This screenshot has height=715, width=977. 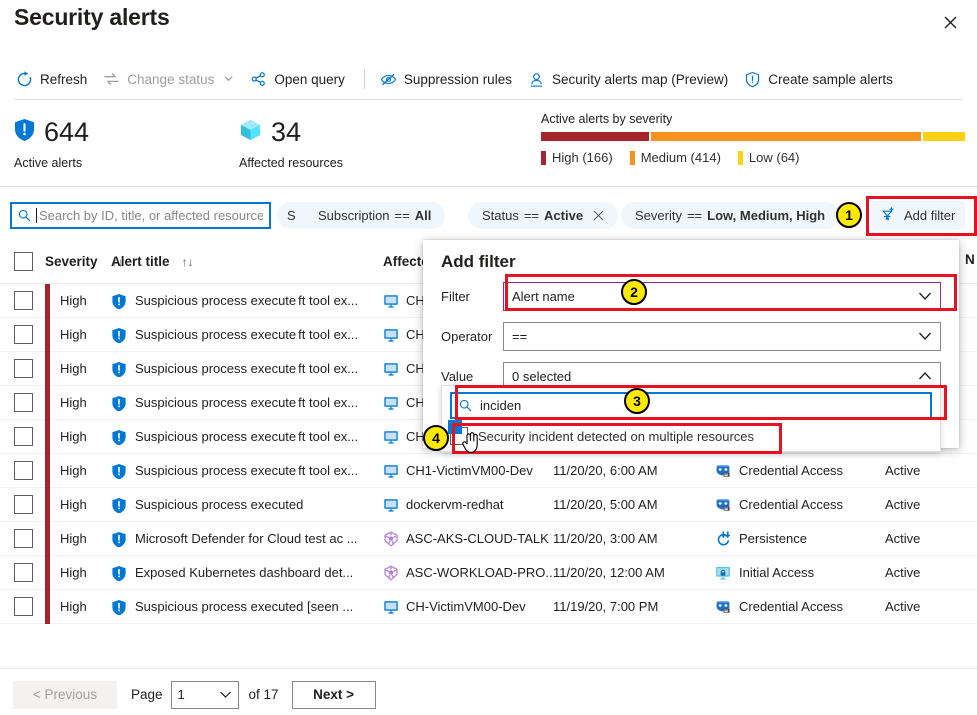 I want to click on dialog-title: Add filter, so click(x=478, y=261).